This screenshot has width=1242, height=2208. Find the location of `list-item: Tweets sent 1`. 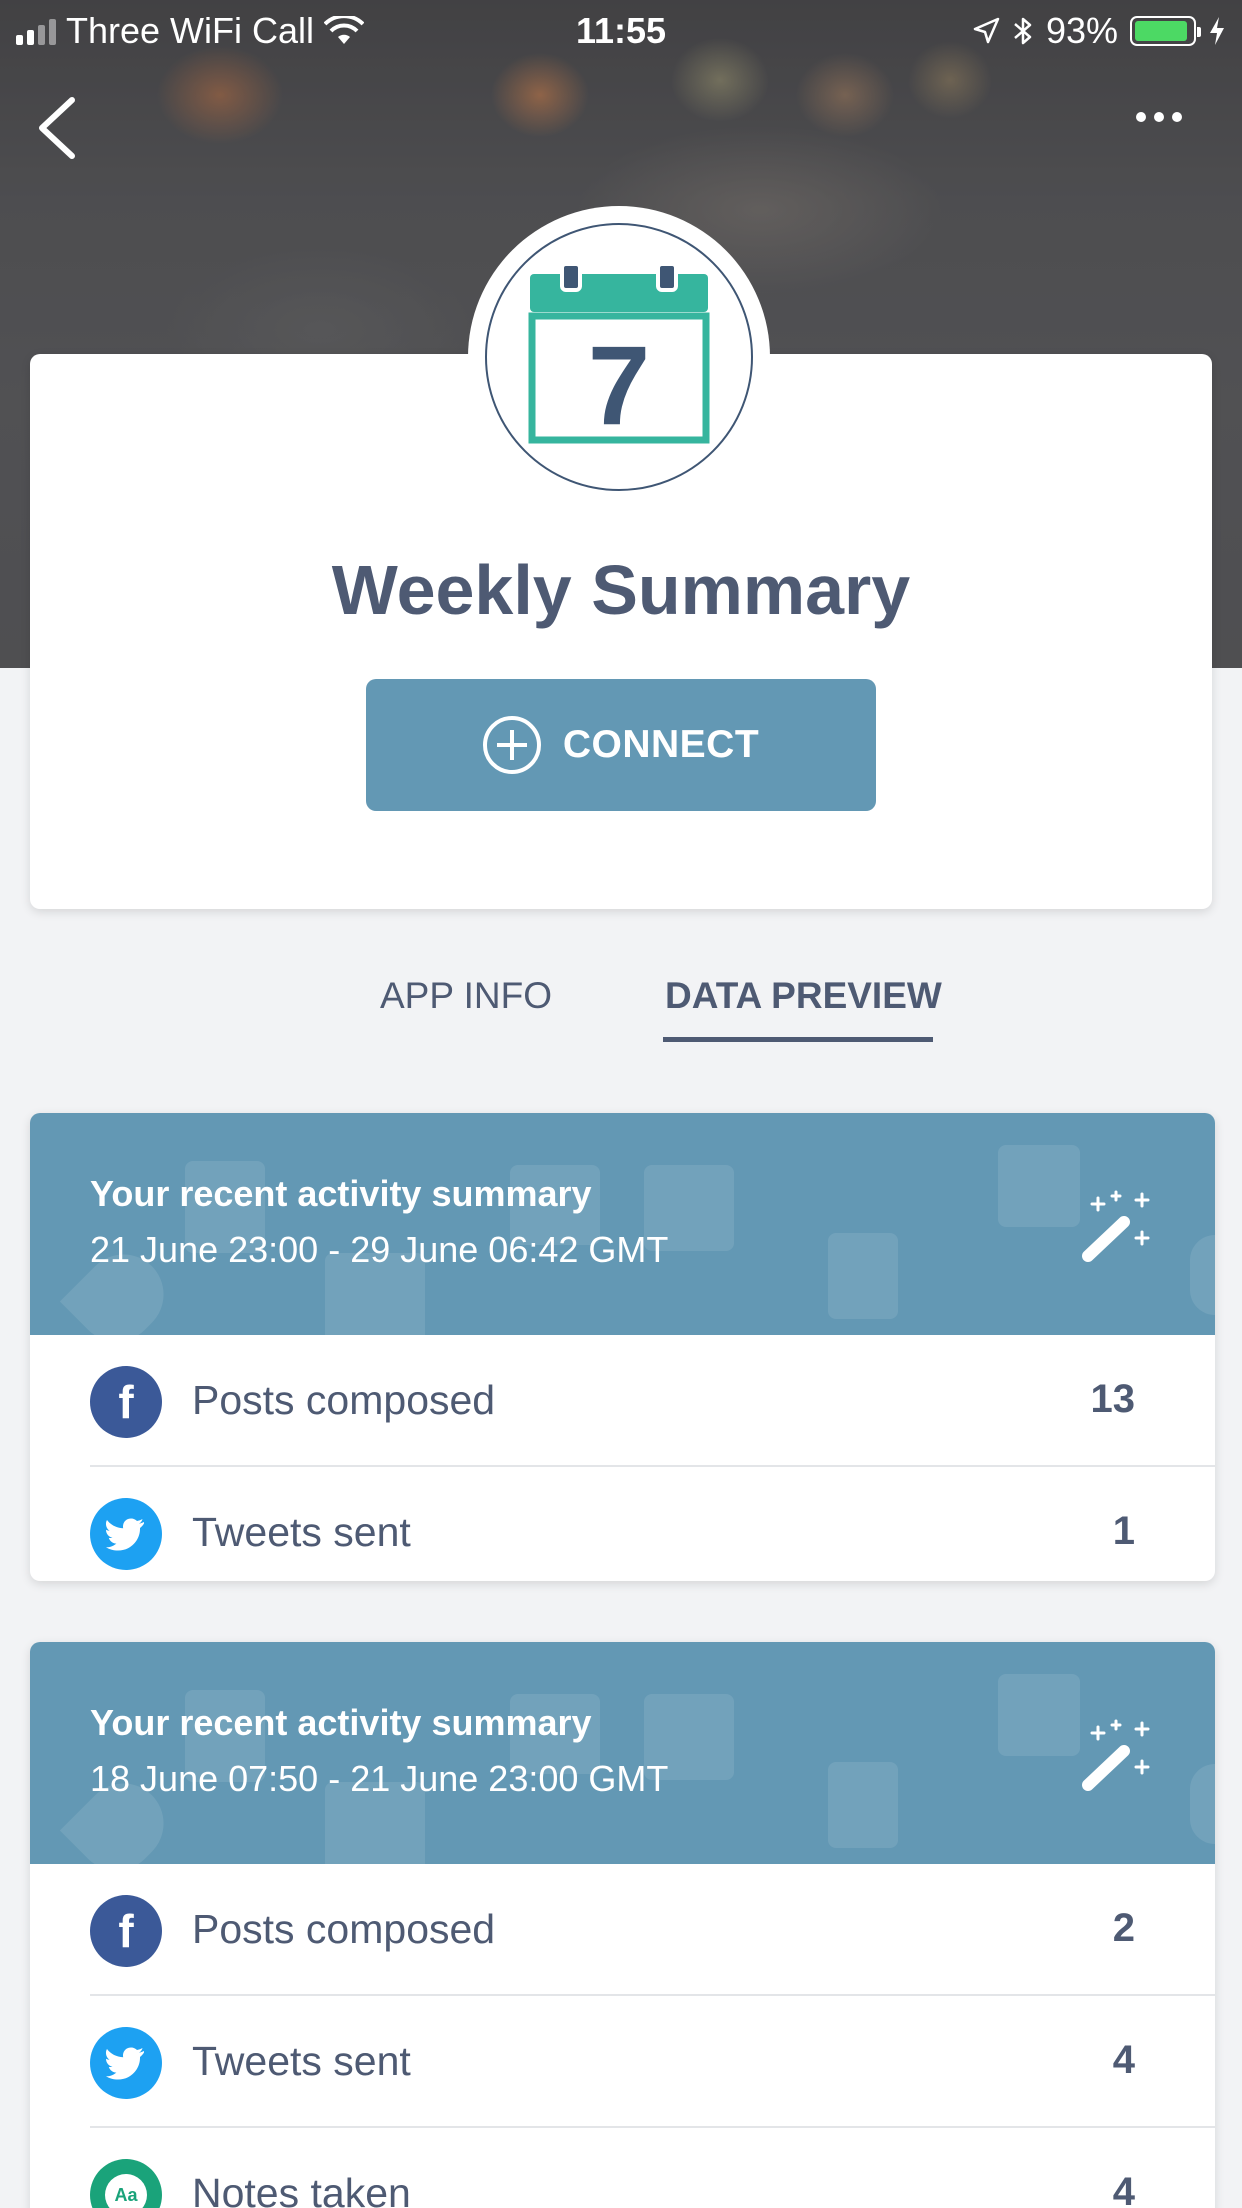

list-item: Tweets sent 1 is located at coordinates (652, 1524).